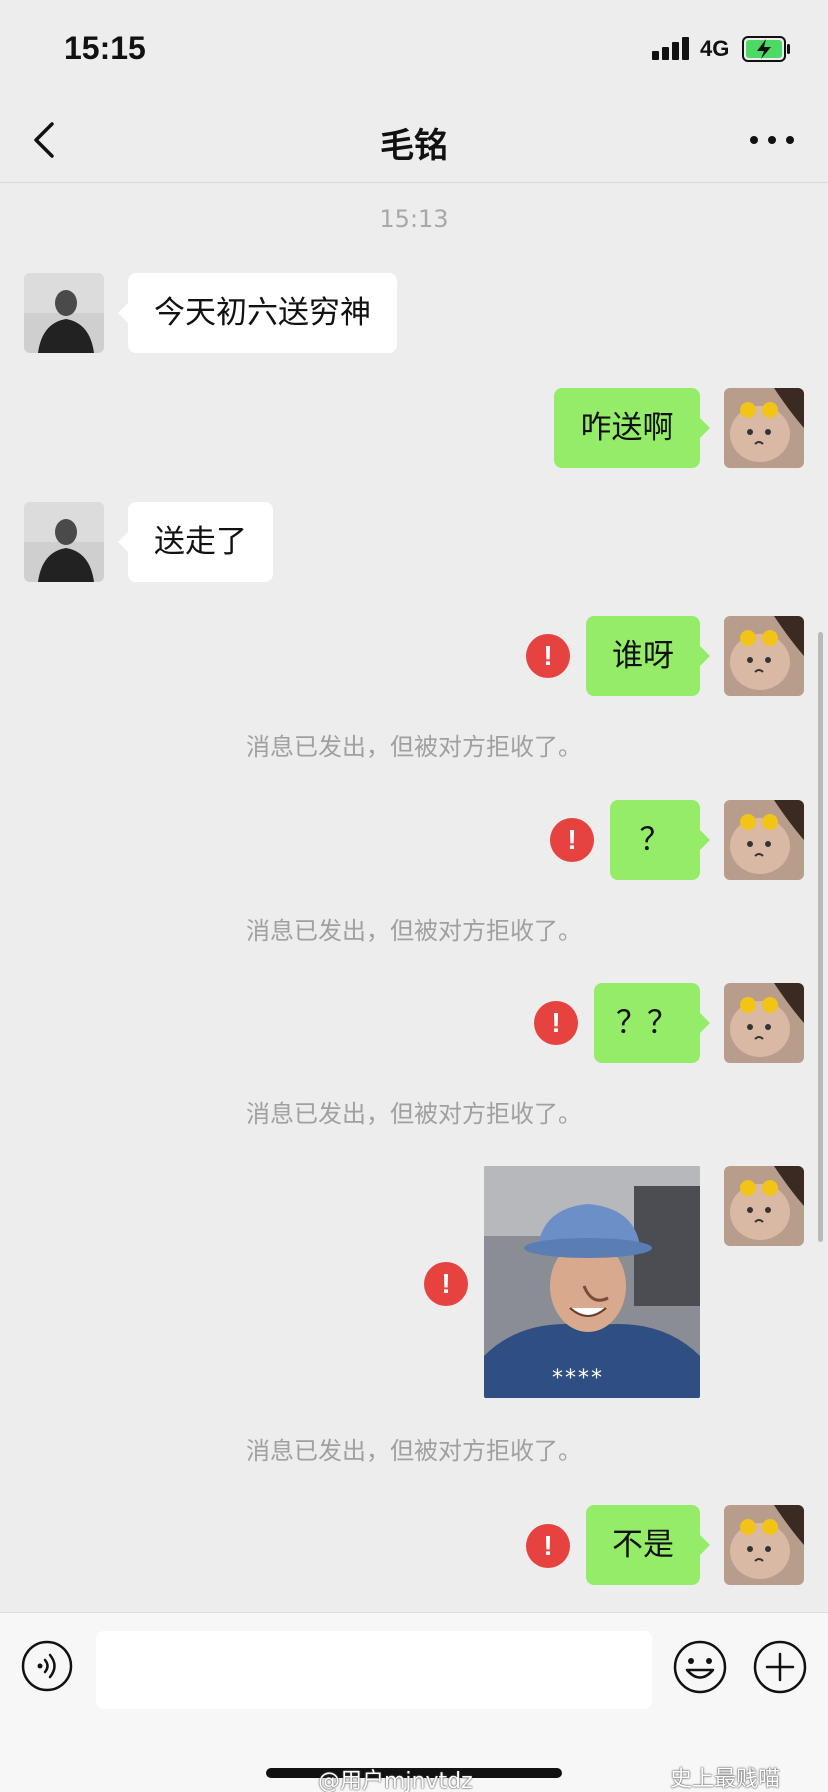 This screenshot has width=828, height=1792. Describe the element at coordinates (414, 219) in the screenshot. I see `chat-timestamp: 15:13` at that location.